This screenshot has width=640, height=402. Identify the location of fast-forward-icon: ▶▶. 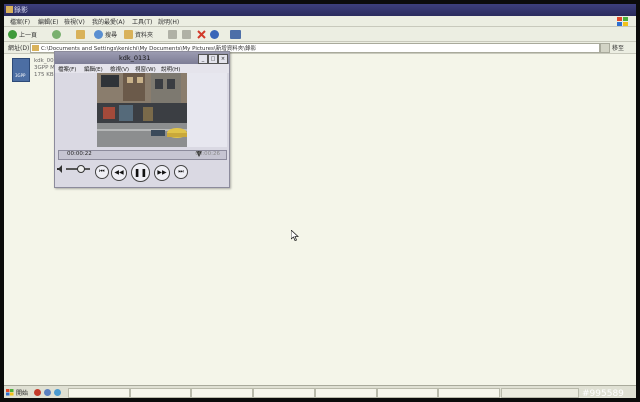
(162, 172).